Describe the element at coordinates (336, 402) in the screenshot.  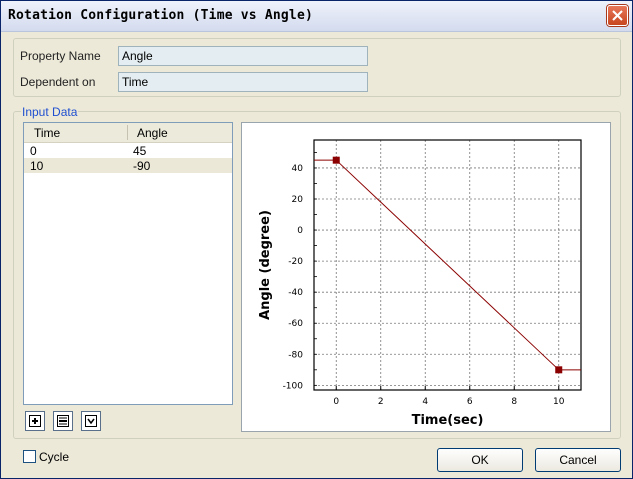
I see `x-tick-label: 0` at that location.